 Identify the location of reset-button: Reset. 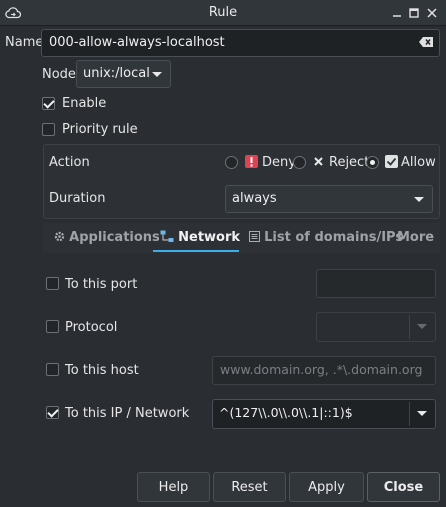
(249, 487).